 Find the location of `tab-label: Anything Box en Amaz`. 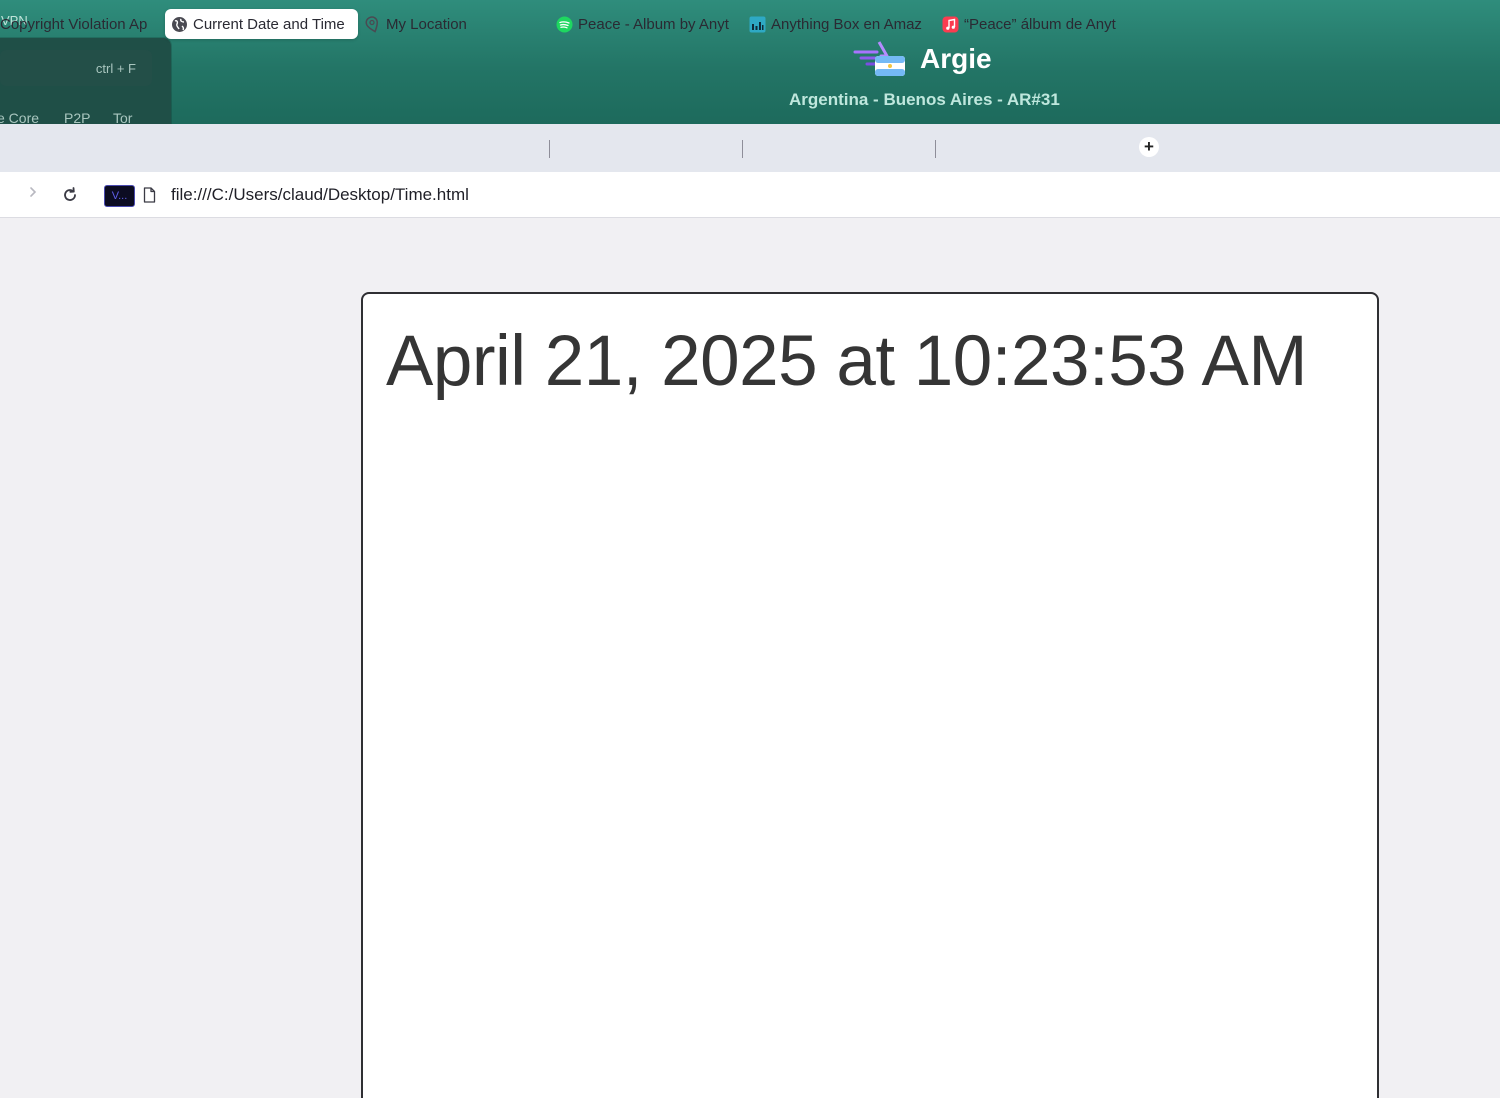

tab-label: Anything Box en Amaz is located at coordinates (846, 24).